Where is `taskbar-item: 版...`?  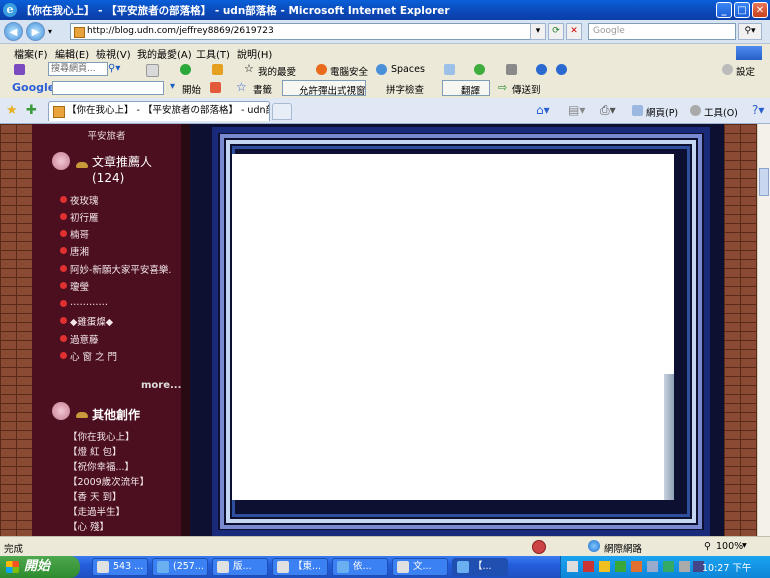 taskbar-item: 版... is located at coordinates (240, 567).